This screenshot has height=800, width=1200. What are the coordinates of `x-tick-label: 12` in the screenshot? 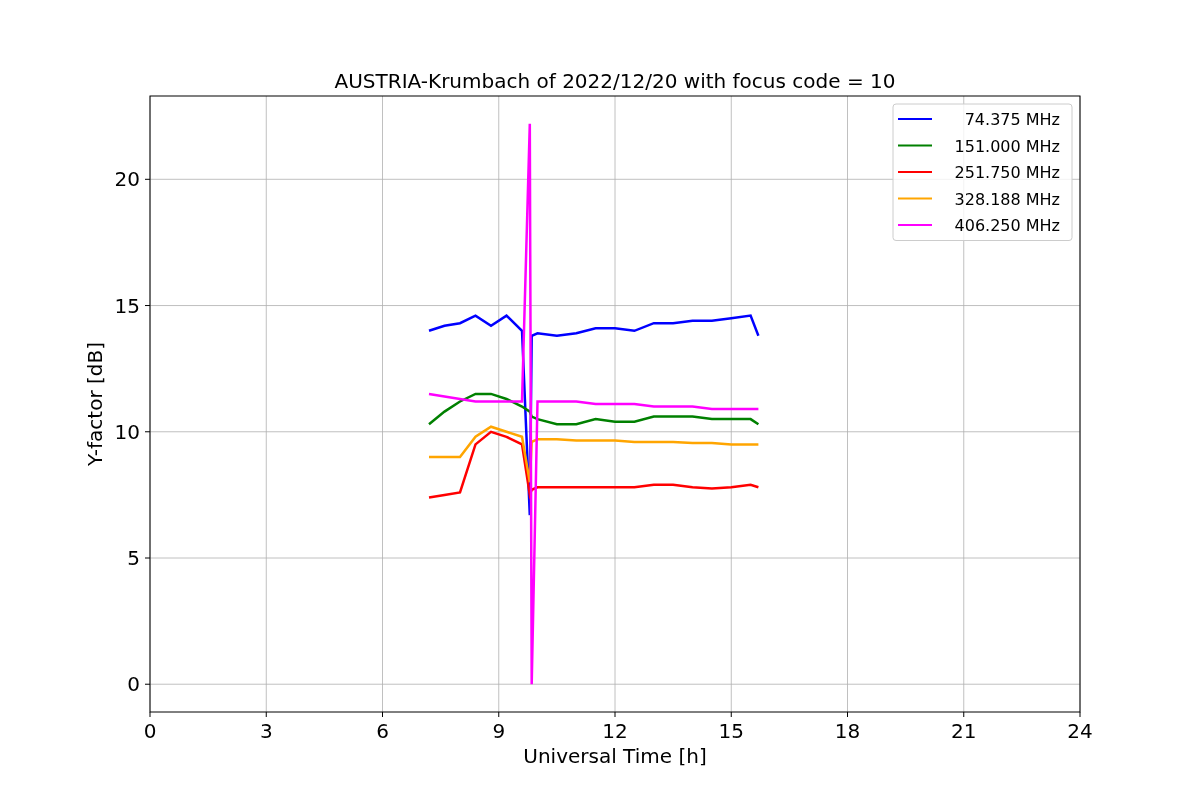 It's located at (615, 731).